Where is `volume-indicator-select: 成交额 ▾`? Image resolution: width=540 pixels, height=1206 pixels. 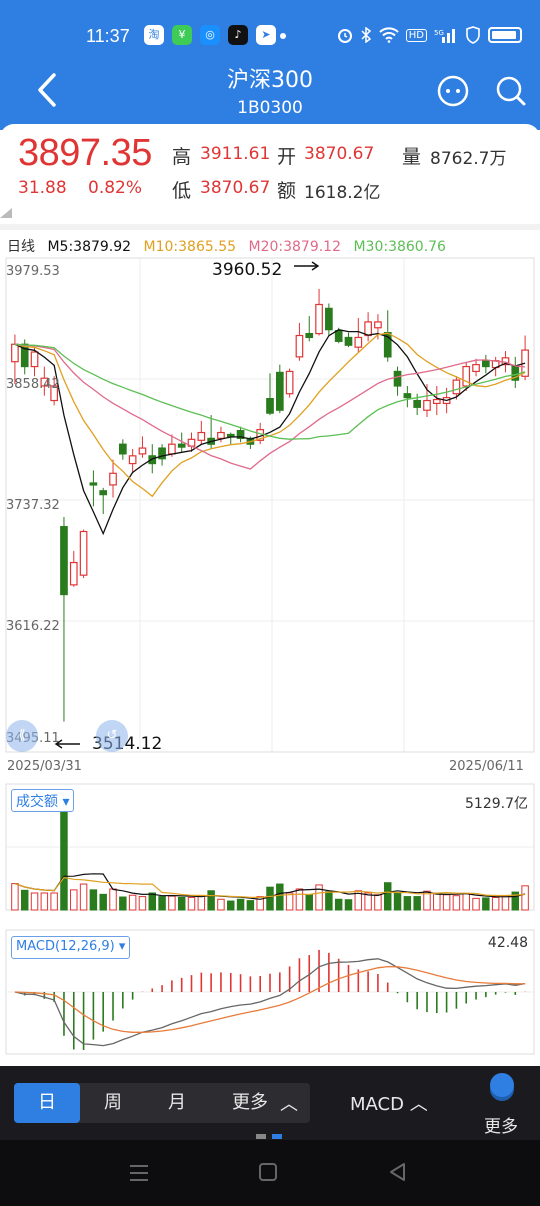
volume-indicator-select: 成交额 ▾ is located at coordinates (43, 800).